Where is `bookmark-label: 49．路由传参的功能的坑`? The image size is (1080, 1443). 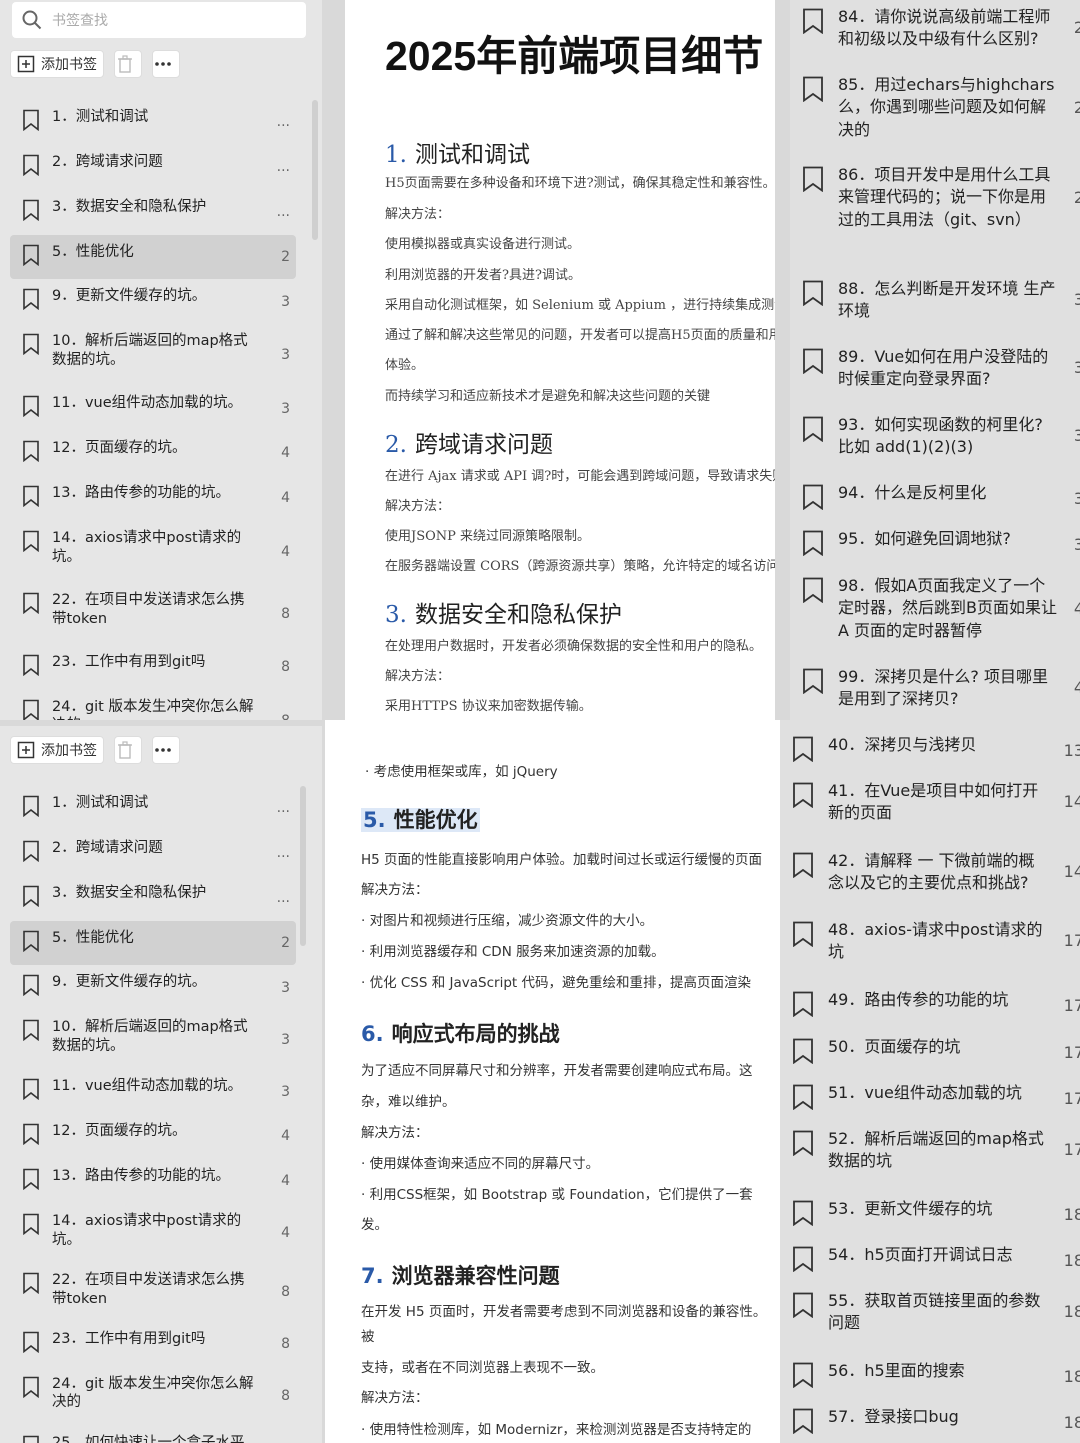 bookmark-label: 49．路由传参的功能的坑 is located at coordinates (918, 999).